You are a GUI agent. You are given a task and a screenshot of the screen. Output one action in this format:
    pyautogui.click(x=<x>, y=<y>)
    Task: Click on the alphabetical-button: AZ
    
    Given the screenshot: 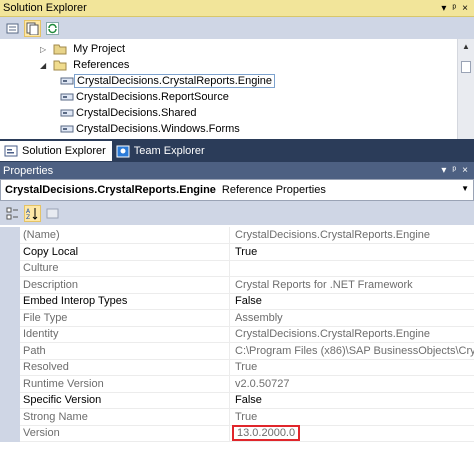 What is the action you would take?
    pyautogui.click(x=32, y=213)
    